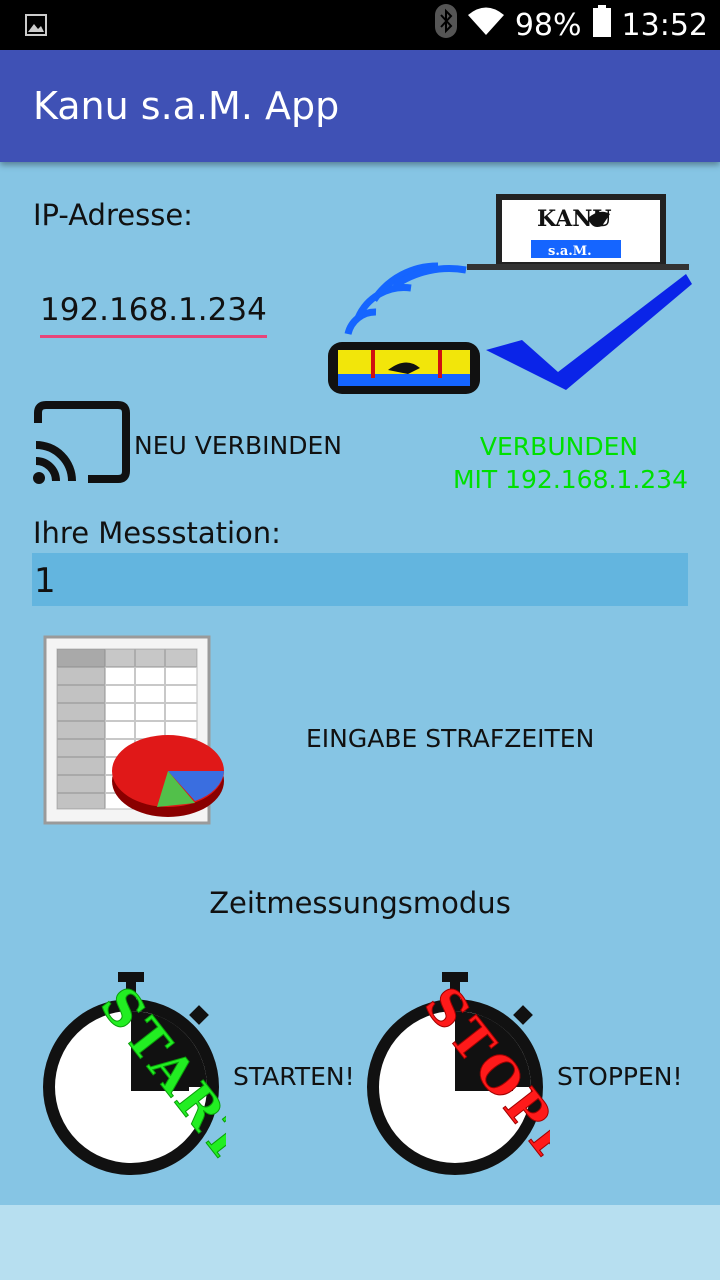 This screenshot has height=1280, width=720. I want to click on logo-brand-bottom: s.a.M., so click(570, 251).